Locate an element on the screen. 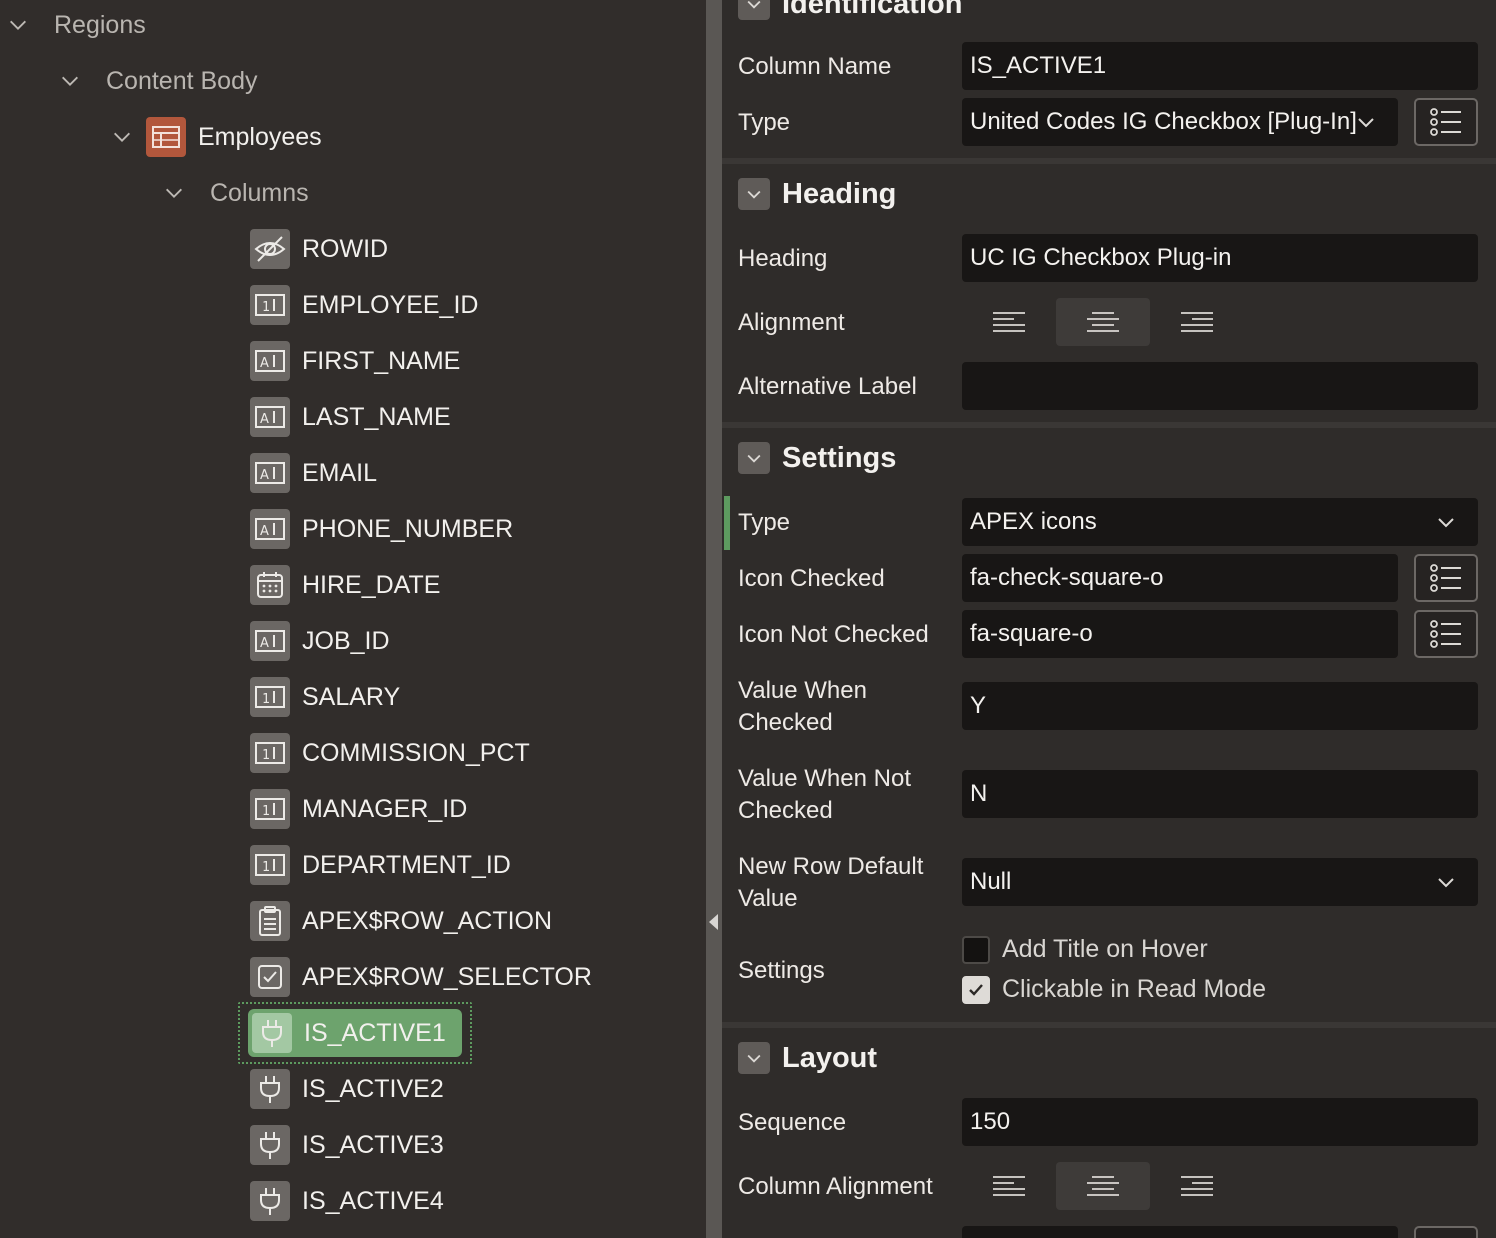  section-settings: Settings is located at coordinates (1109, 458).